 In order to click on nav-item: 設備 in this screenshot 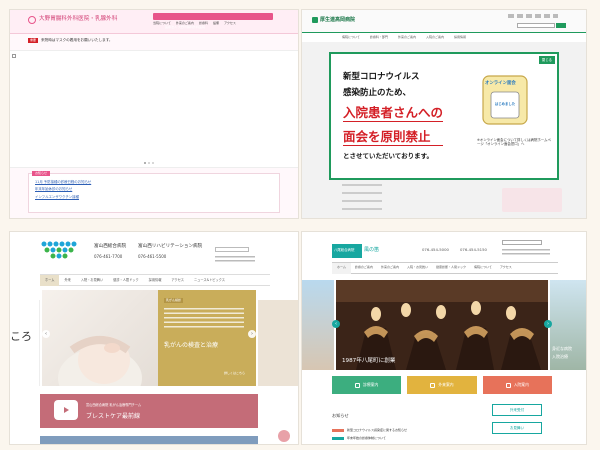, I will do `click(216, 23)`.